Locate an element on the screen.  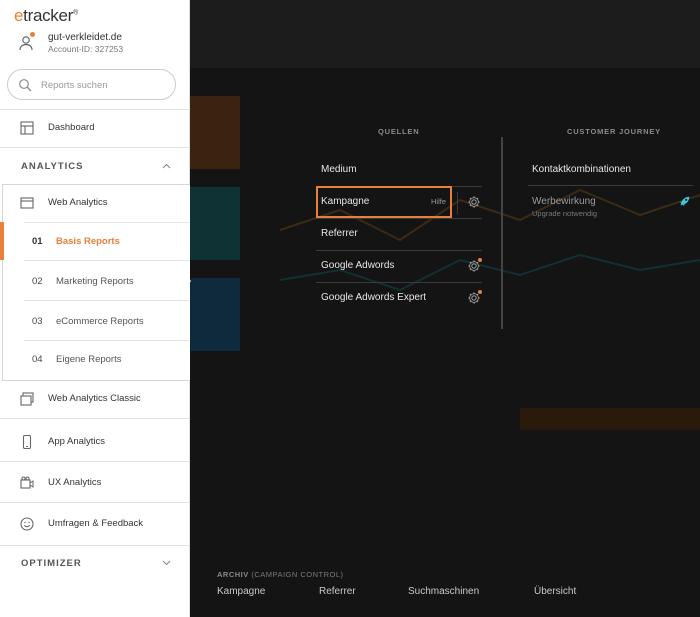
active-indicator is located at coordinates (2, 241).